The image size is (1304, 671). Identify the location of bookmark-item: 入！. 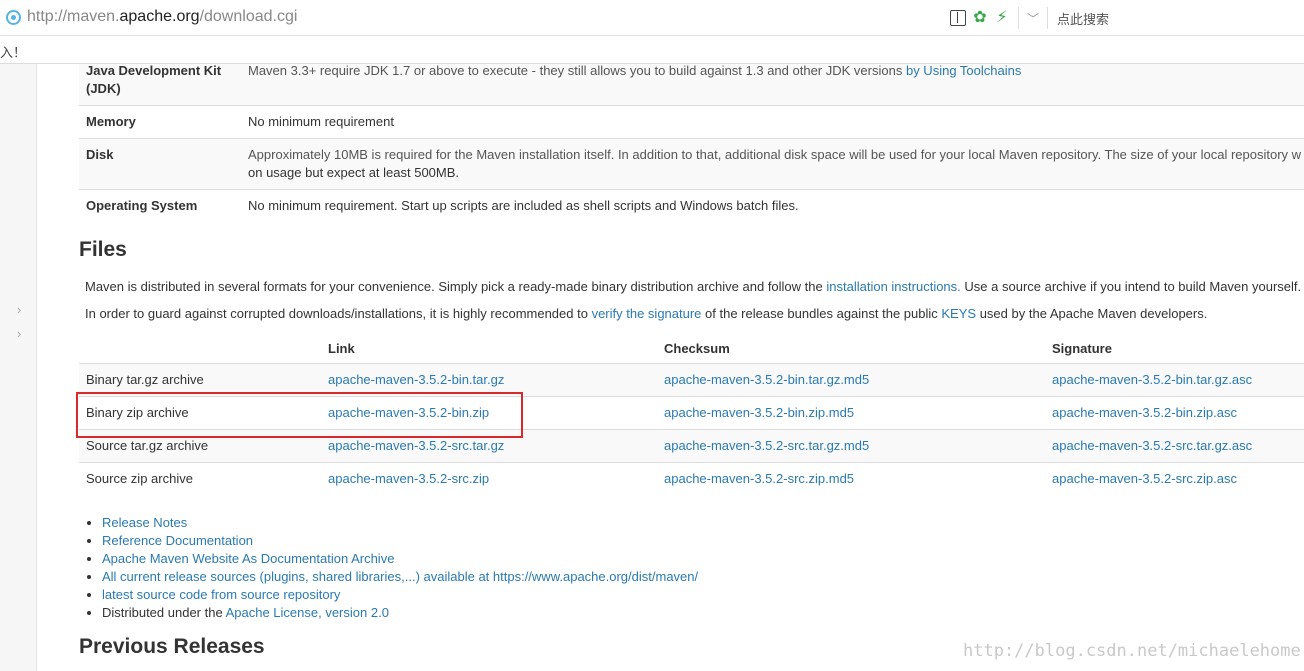
(13, 51).